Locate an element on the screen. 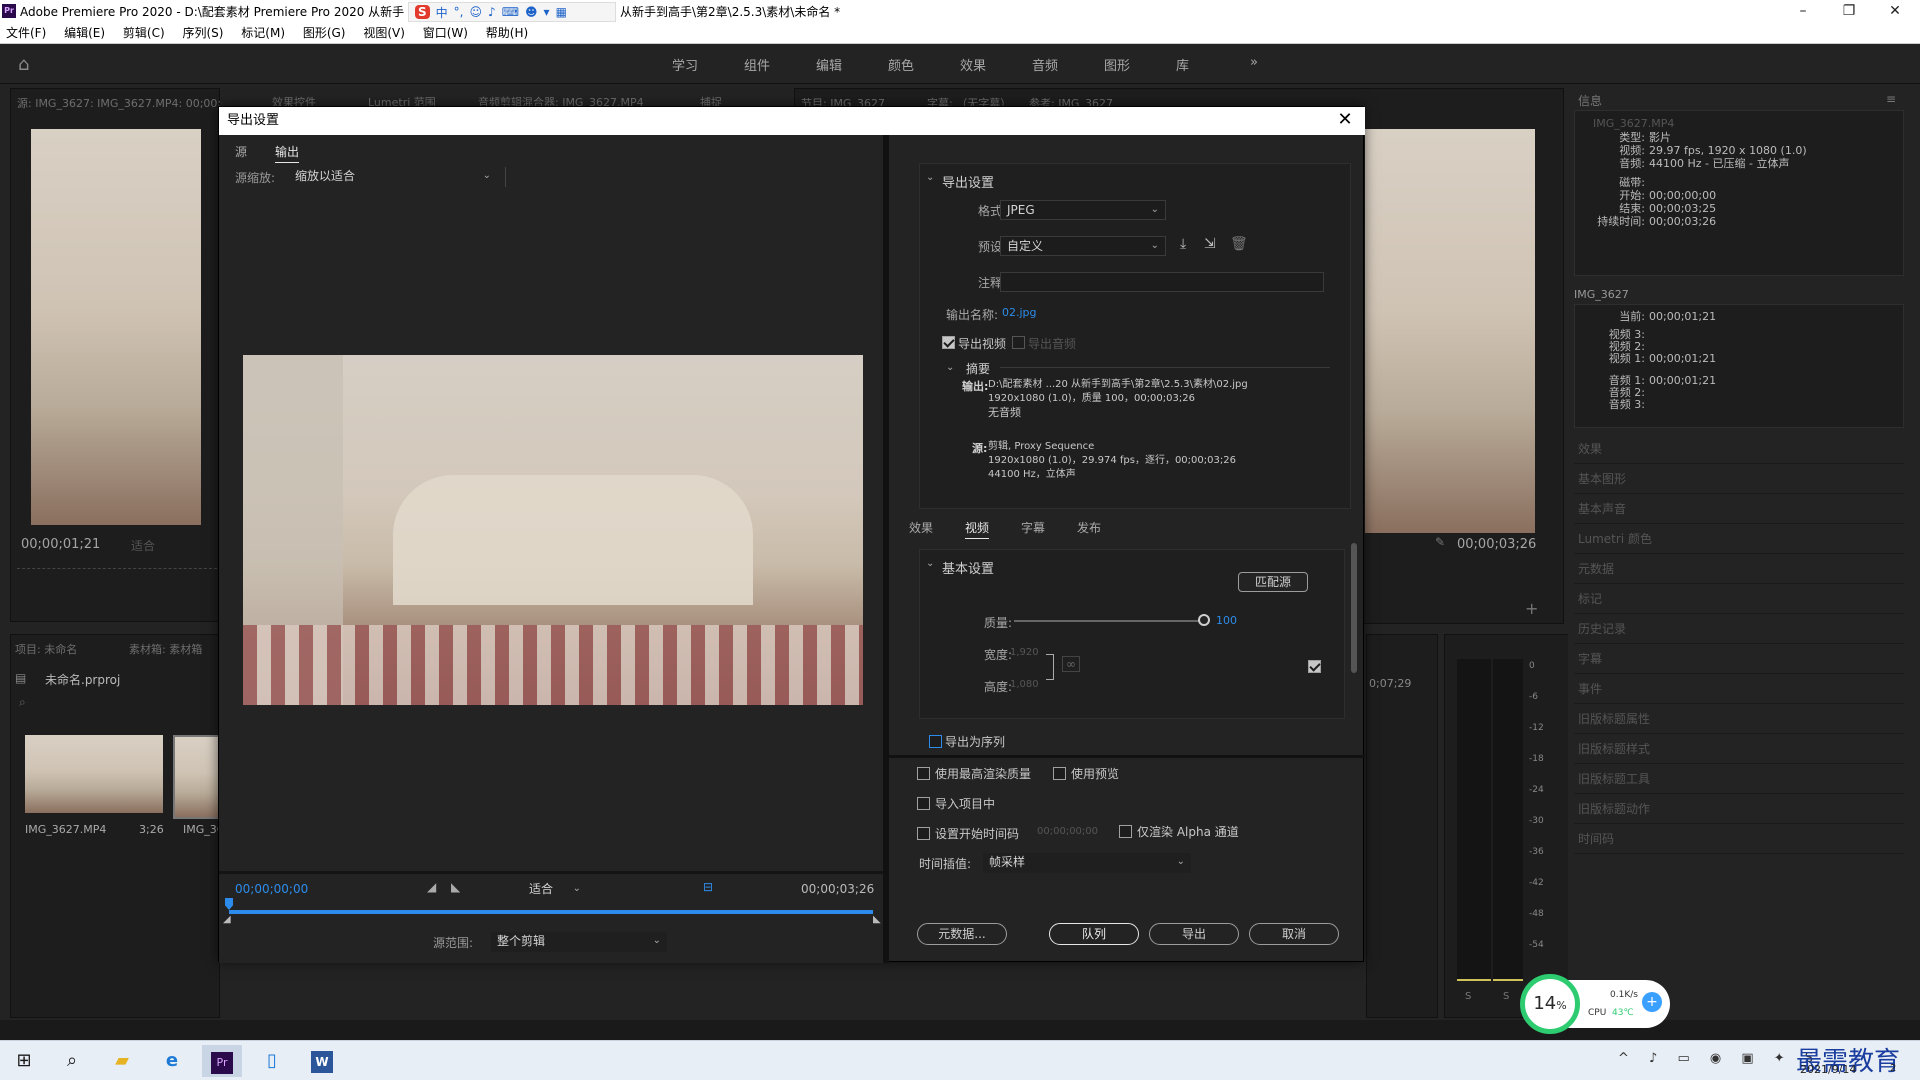 This screenshot has height=1080, width=1920. punctuation-icon: °, is located at coordinates (459, 12).